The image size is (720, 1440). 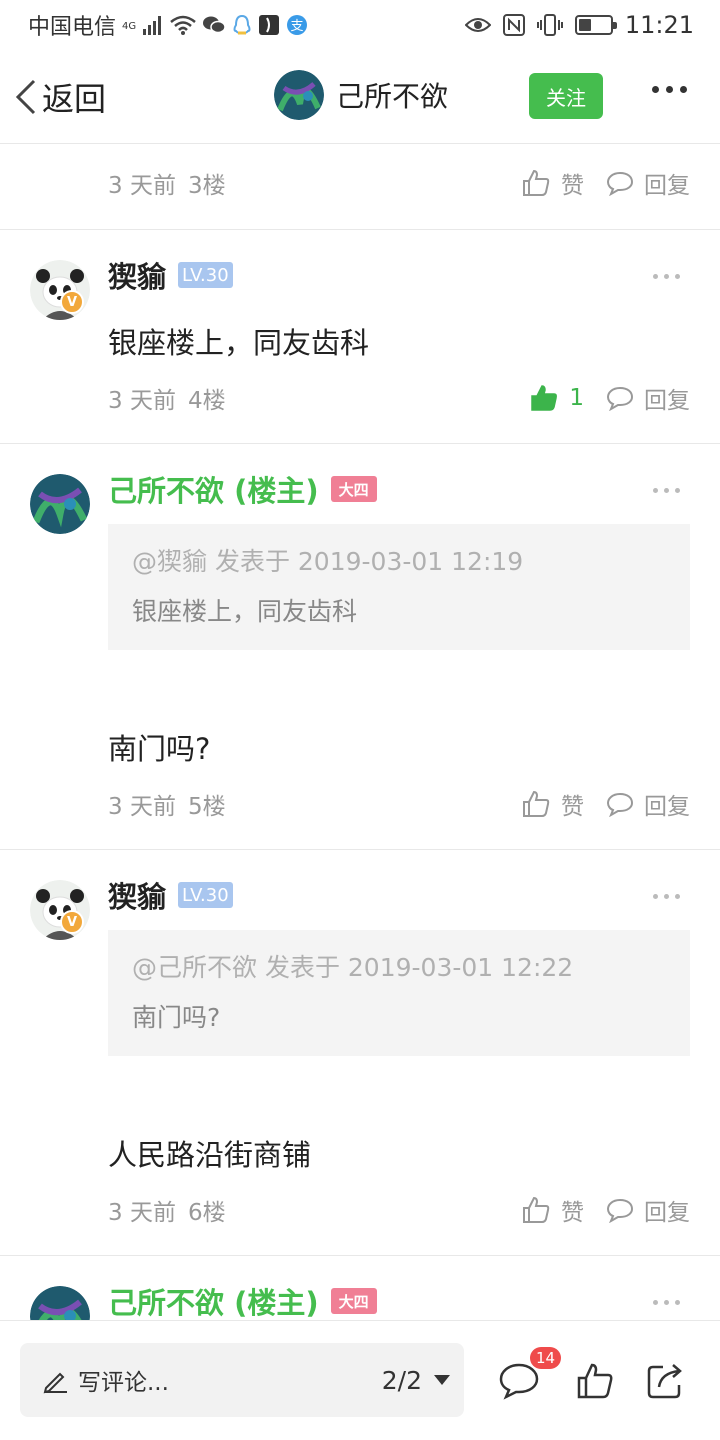 I want to click on quote-body: 南门吗?, so click(x=176, y=1017).